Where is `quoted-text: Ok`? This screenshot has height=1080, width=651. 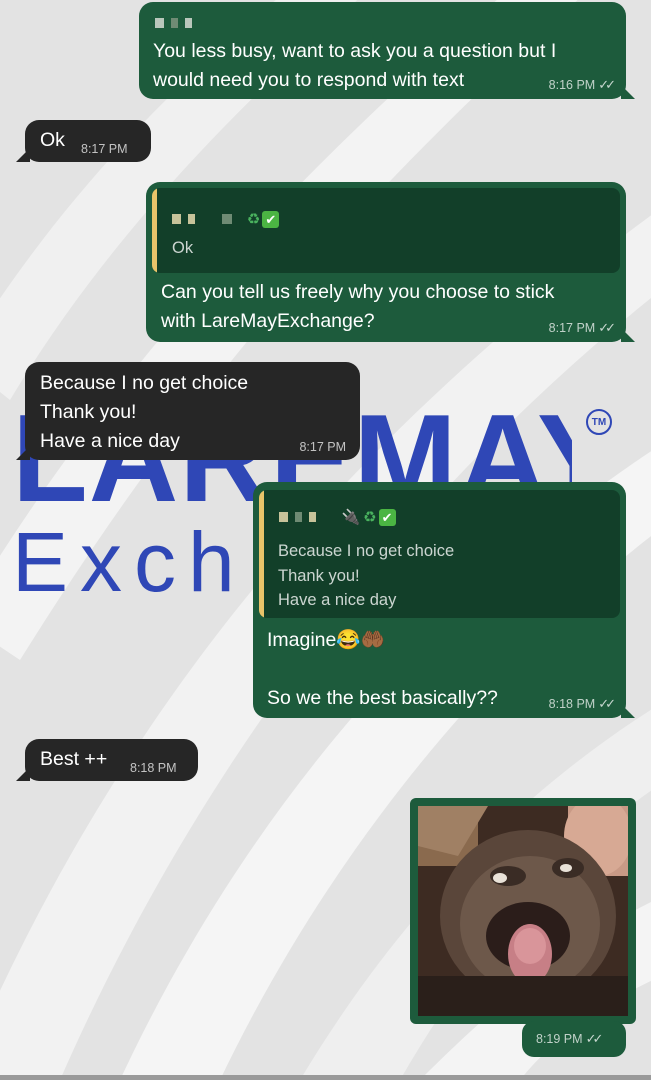
quoted-text: Ok is located at coordinates (183, 248).